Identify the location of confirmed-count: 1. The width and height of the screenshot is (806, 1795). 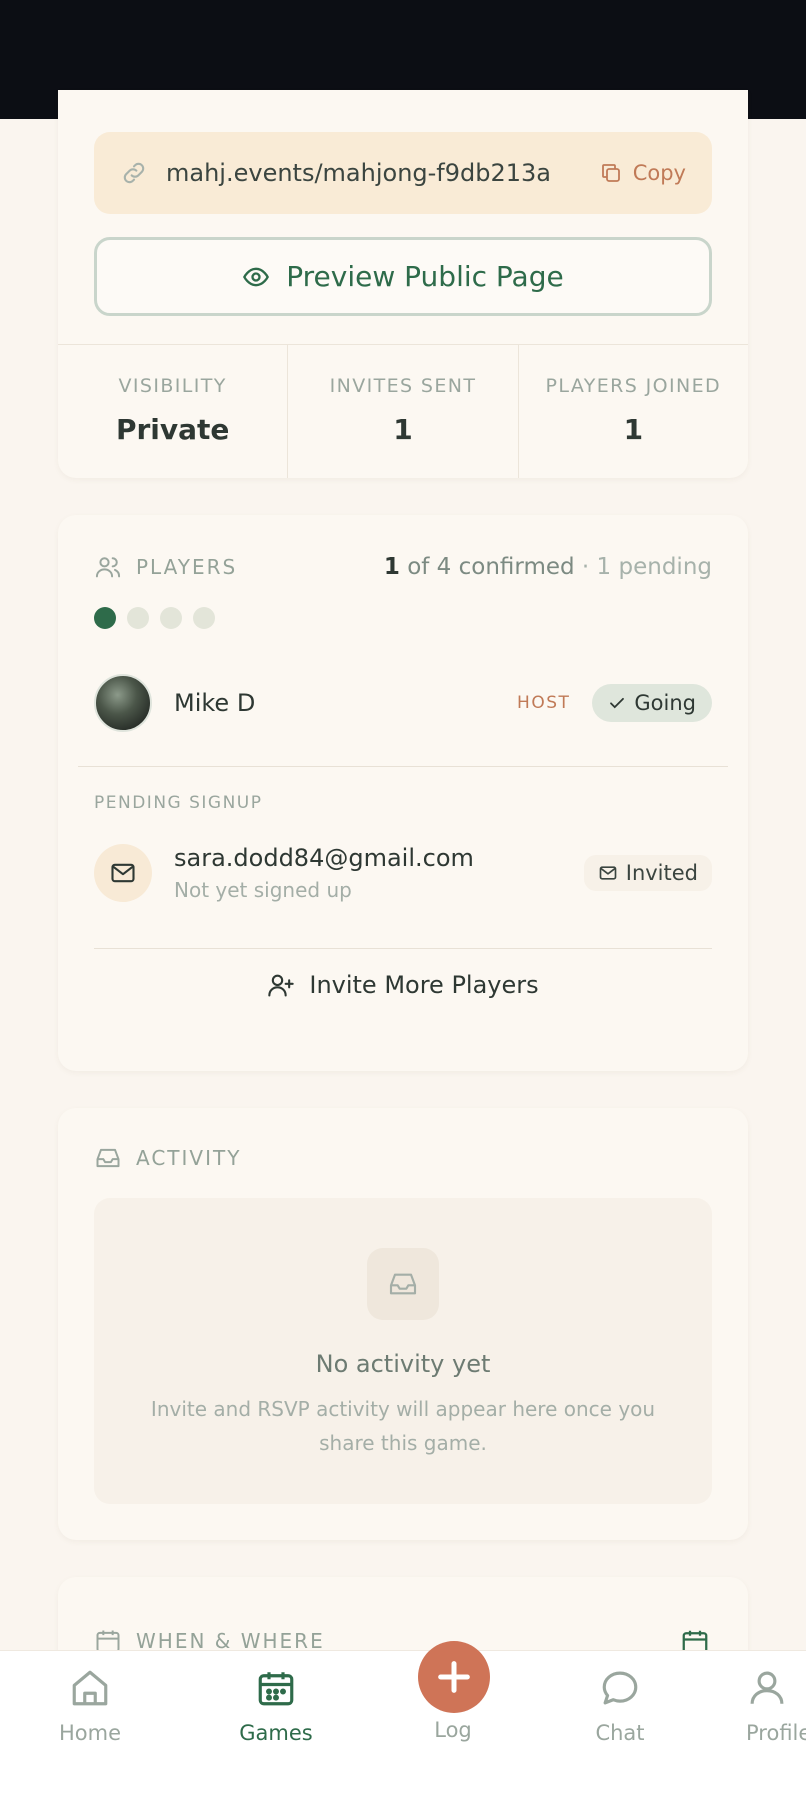
(391, 567).